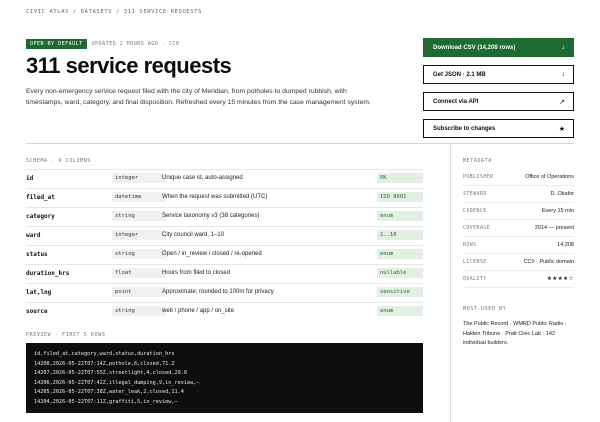 This screenshot has width=600, height=422. I want to click on metadata-row: ROWS 14,208, so click(518, 245).